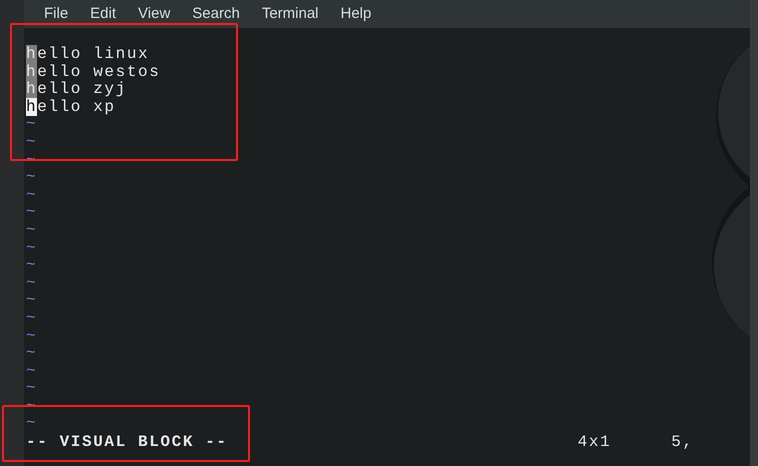 This screenshot has height=466, width=758. What do you see at coordinates (356, 14) in the screenshot?
I see `menu-item: Help` at bounding box center [356, 14].